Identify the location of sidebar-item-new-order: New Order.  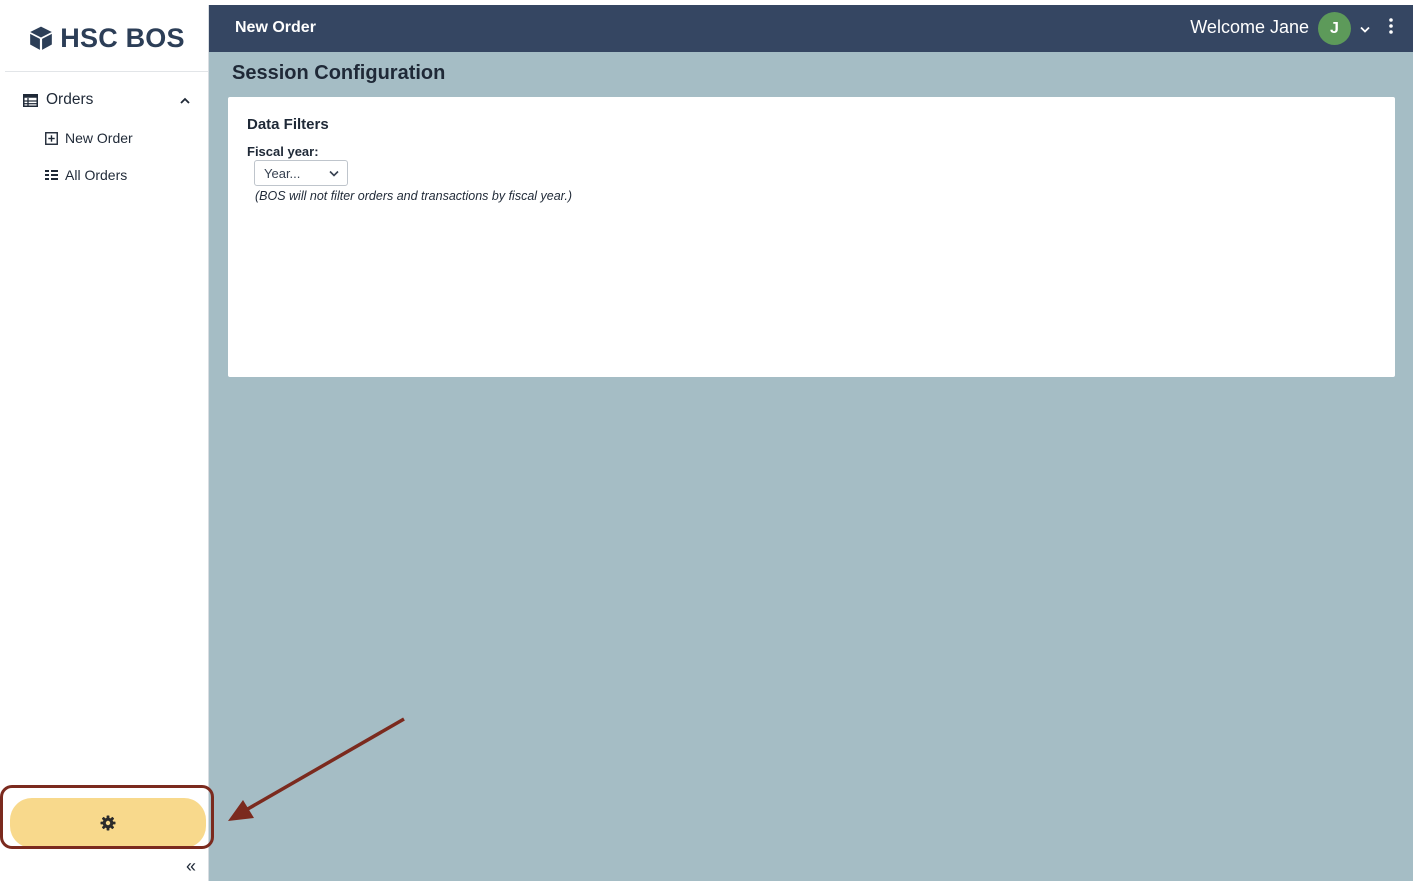
(106, 138).